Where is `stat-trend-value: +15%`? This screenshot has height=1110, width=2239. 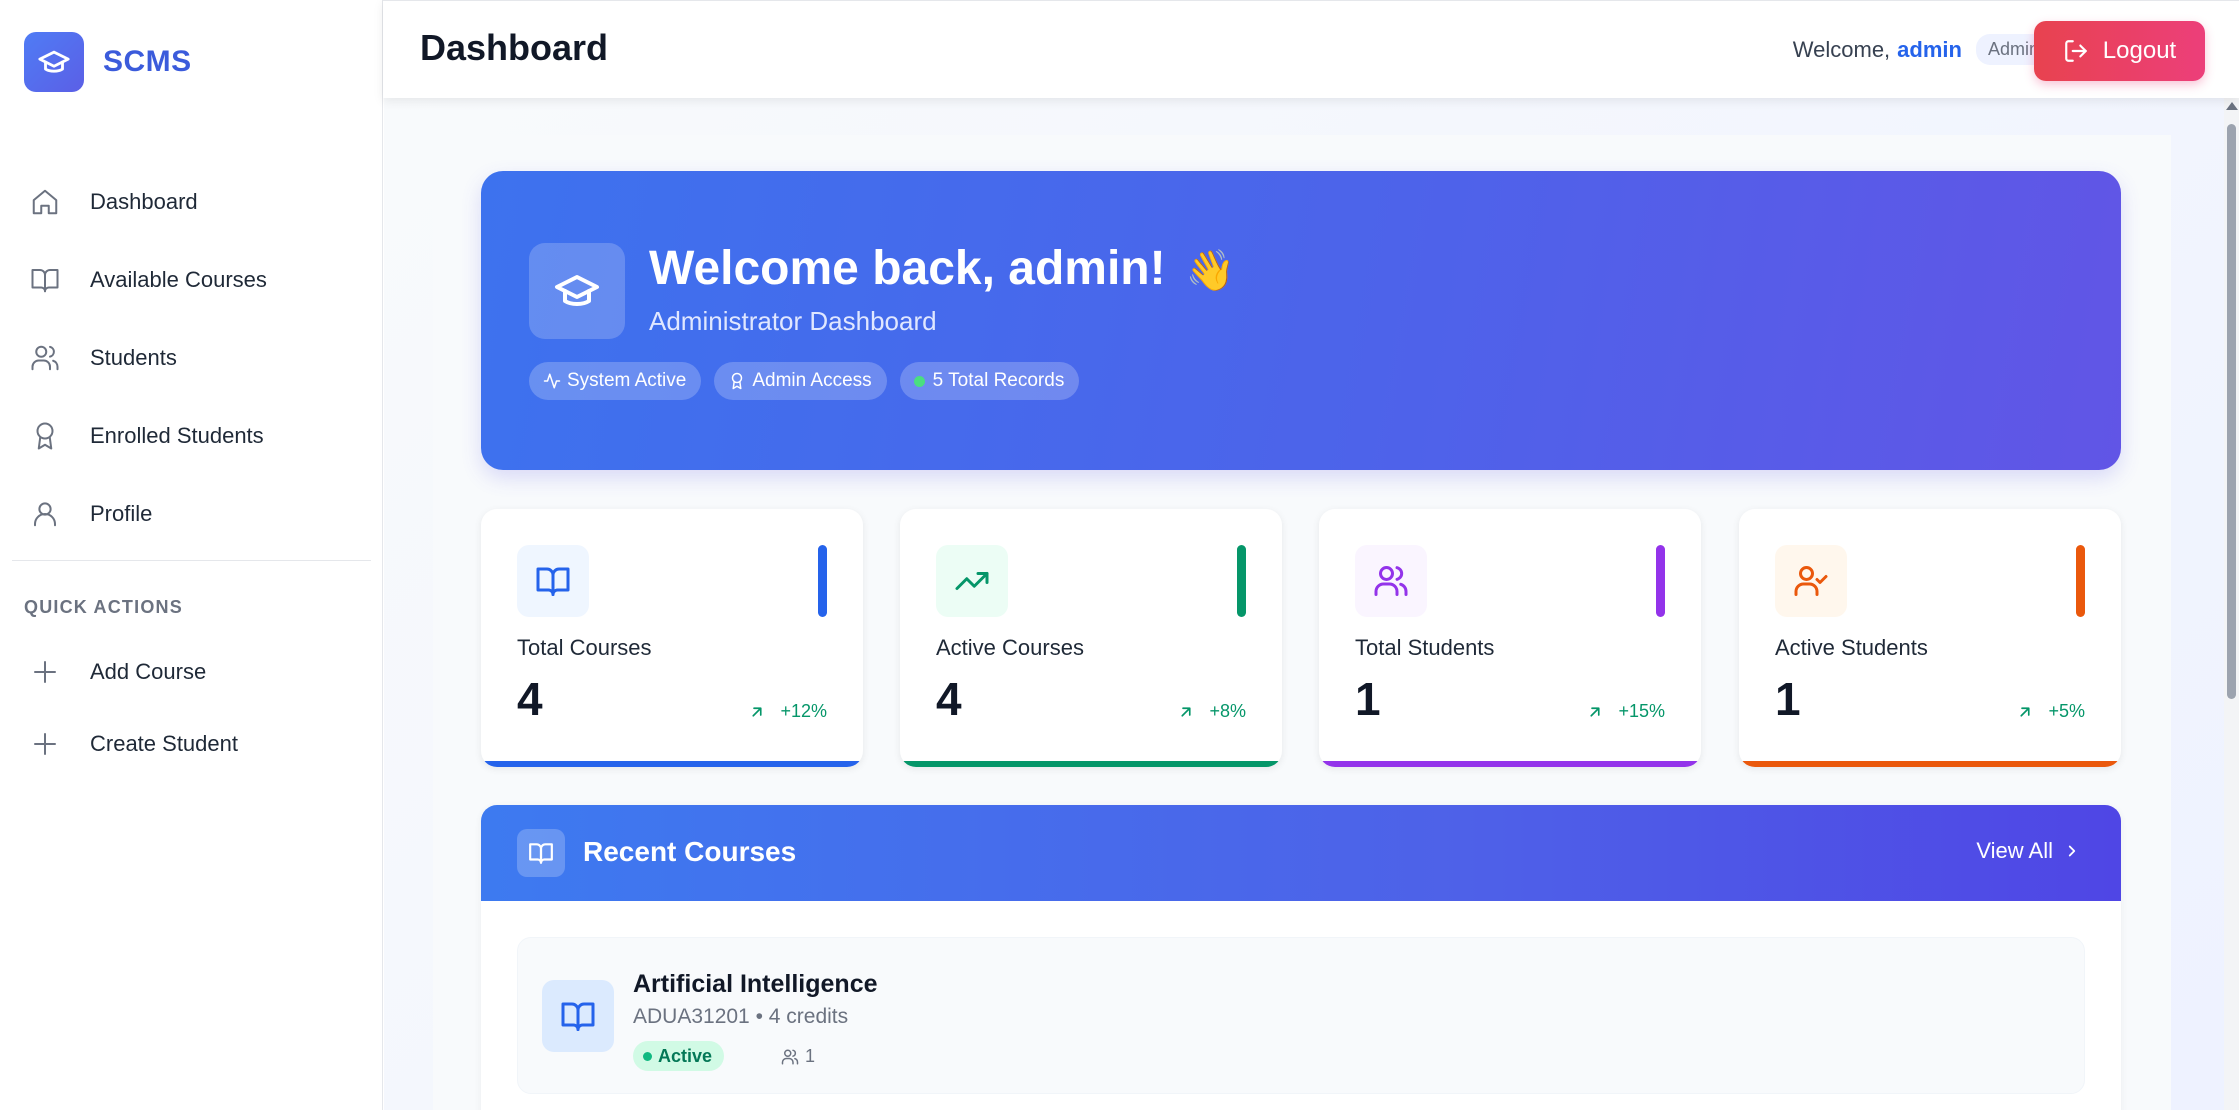
stat-trend-value: +15% is located at coordinates (1641, 711).